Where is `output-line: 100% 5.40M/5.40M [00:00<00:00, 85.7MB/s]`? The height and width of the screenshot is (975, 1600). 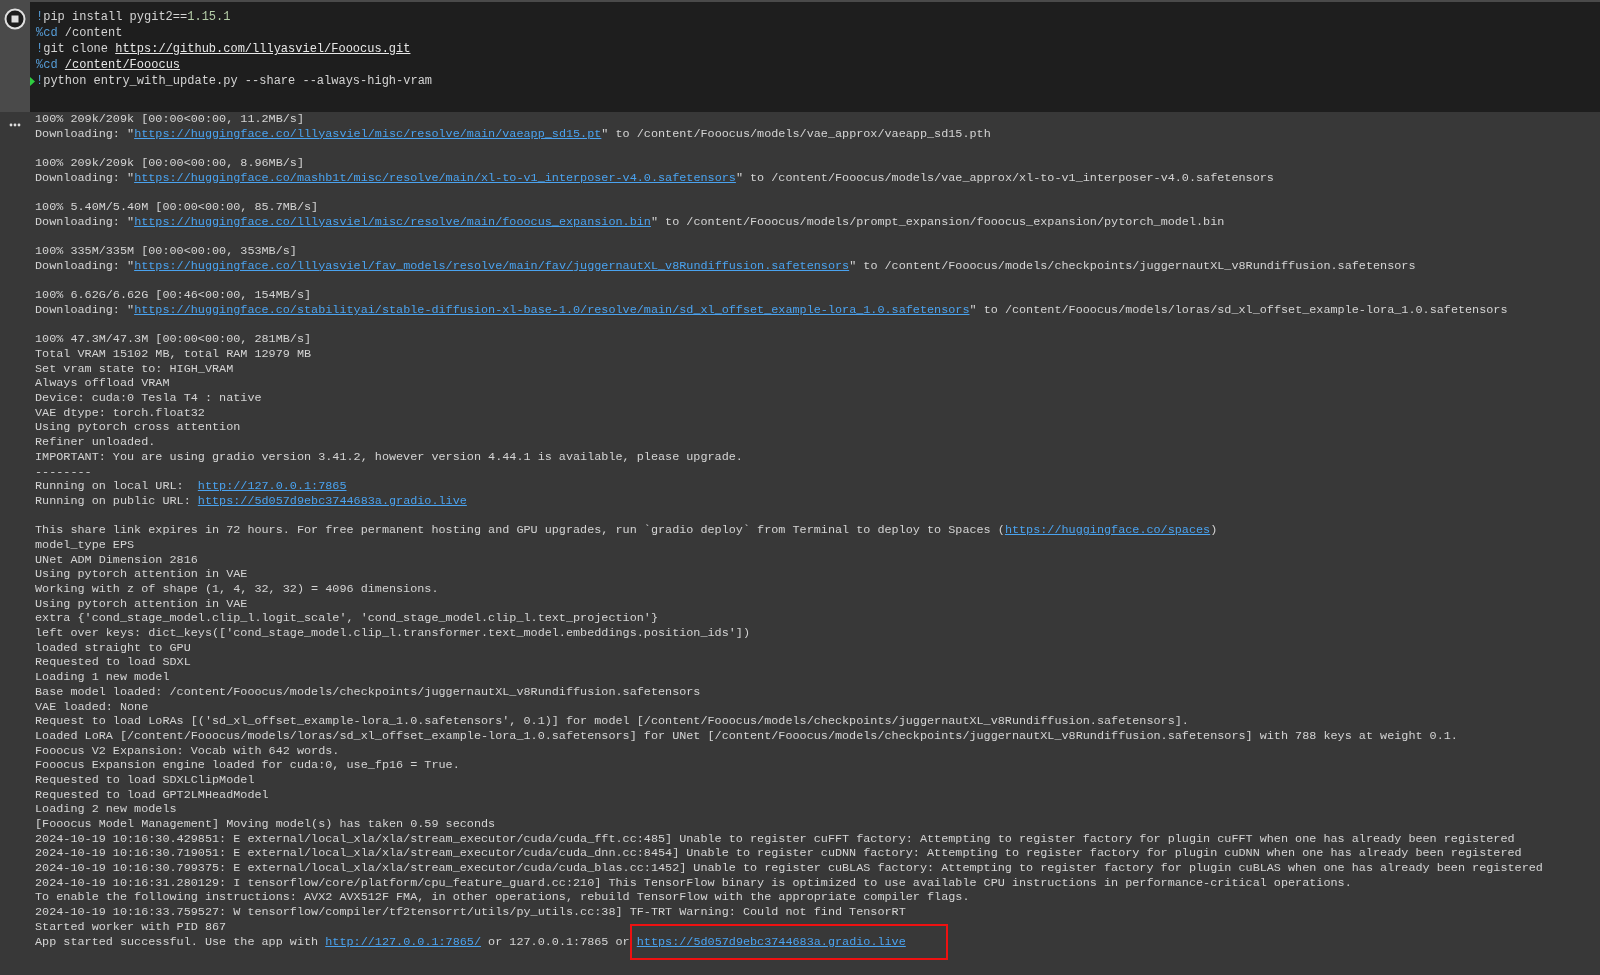 output-line: 100% 5.40M/5.40M [00:00<00:00, 85.7MB/s] is located at coordinates (177, 207).